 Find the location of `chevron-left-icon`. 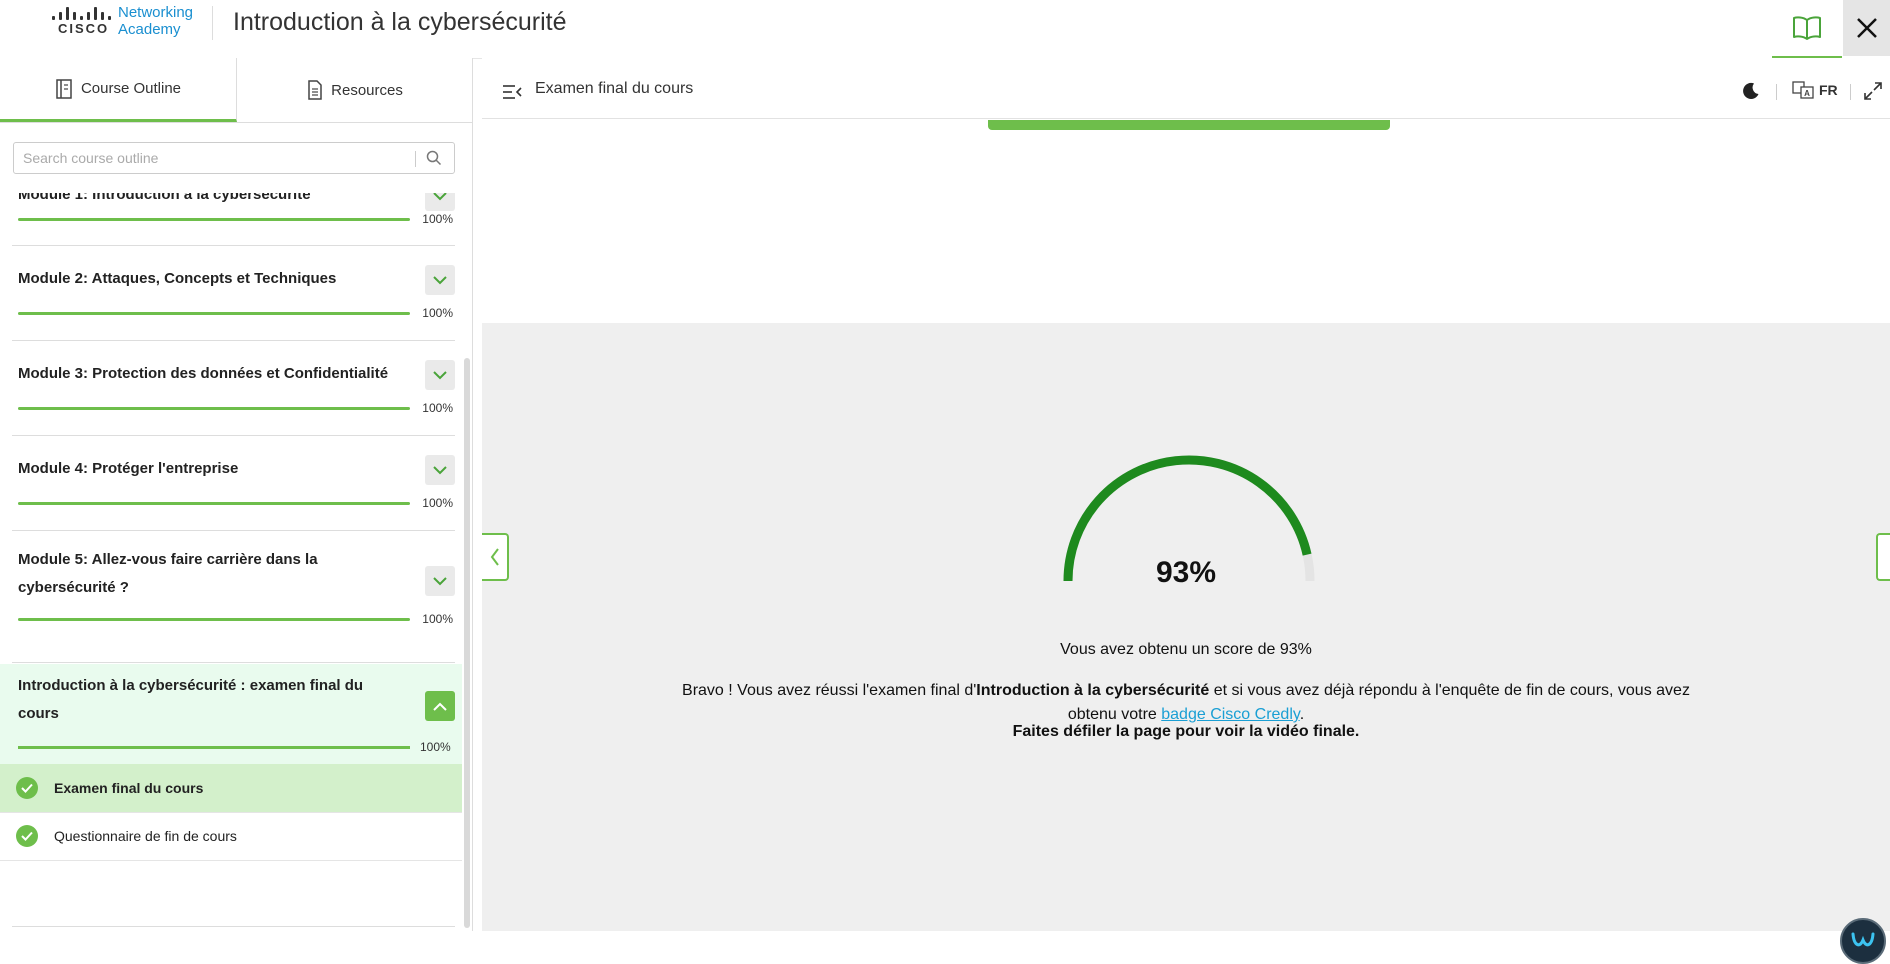

chevron-left-icon is located at coordinates (494, 557).